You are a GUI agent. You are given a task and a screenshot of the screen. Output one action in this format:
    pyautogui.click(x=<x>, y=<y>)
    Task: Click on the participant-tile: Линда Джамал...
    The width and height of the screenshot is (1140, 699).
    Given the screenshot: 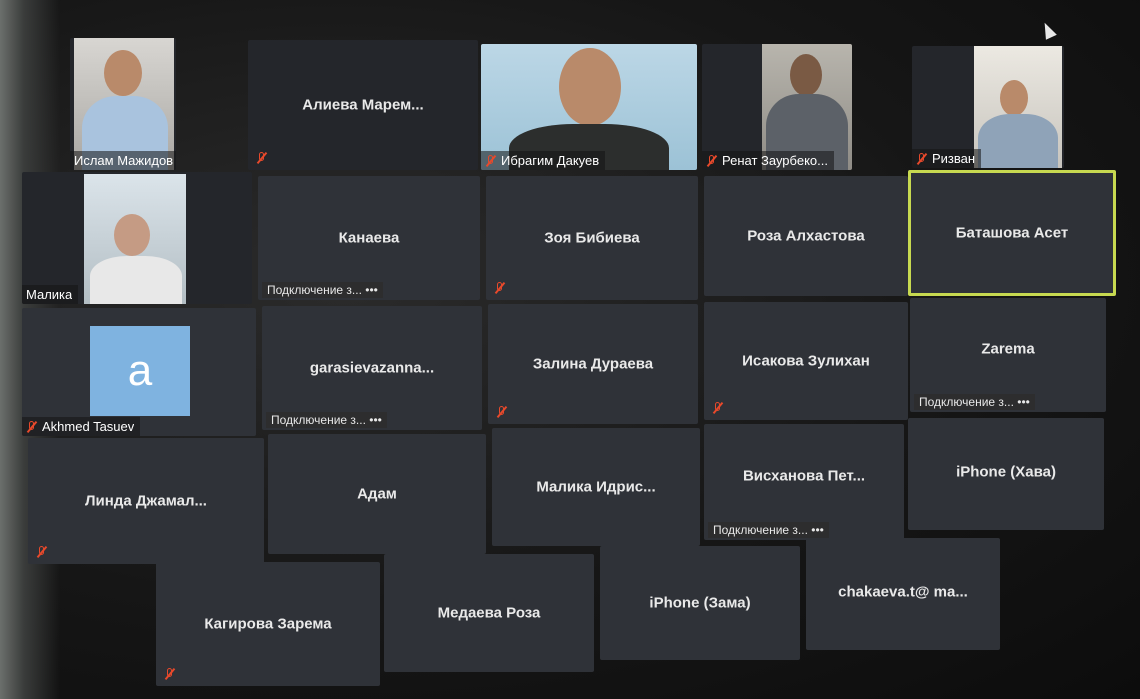 What is the action you would take?
    pyautogui.click(x=146, y=501)
    